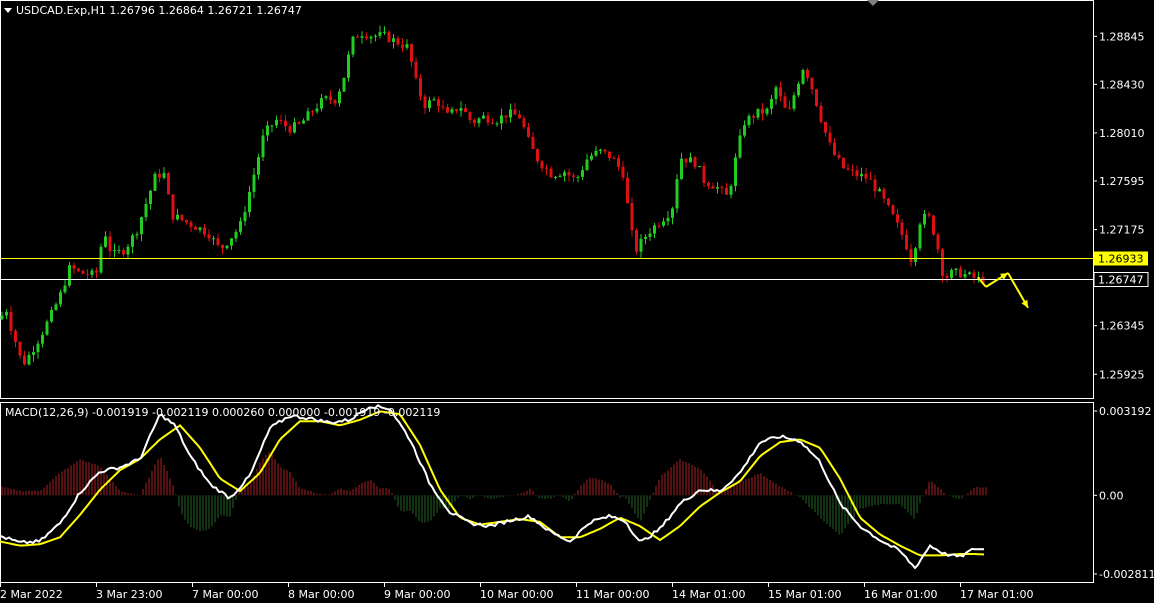 This screenshot has height=603, width=1154. I want to click on macd-tick-label: -0.002811, so click(1126, 574).